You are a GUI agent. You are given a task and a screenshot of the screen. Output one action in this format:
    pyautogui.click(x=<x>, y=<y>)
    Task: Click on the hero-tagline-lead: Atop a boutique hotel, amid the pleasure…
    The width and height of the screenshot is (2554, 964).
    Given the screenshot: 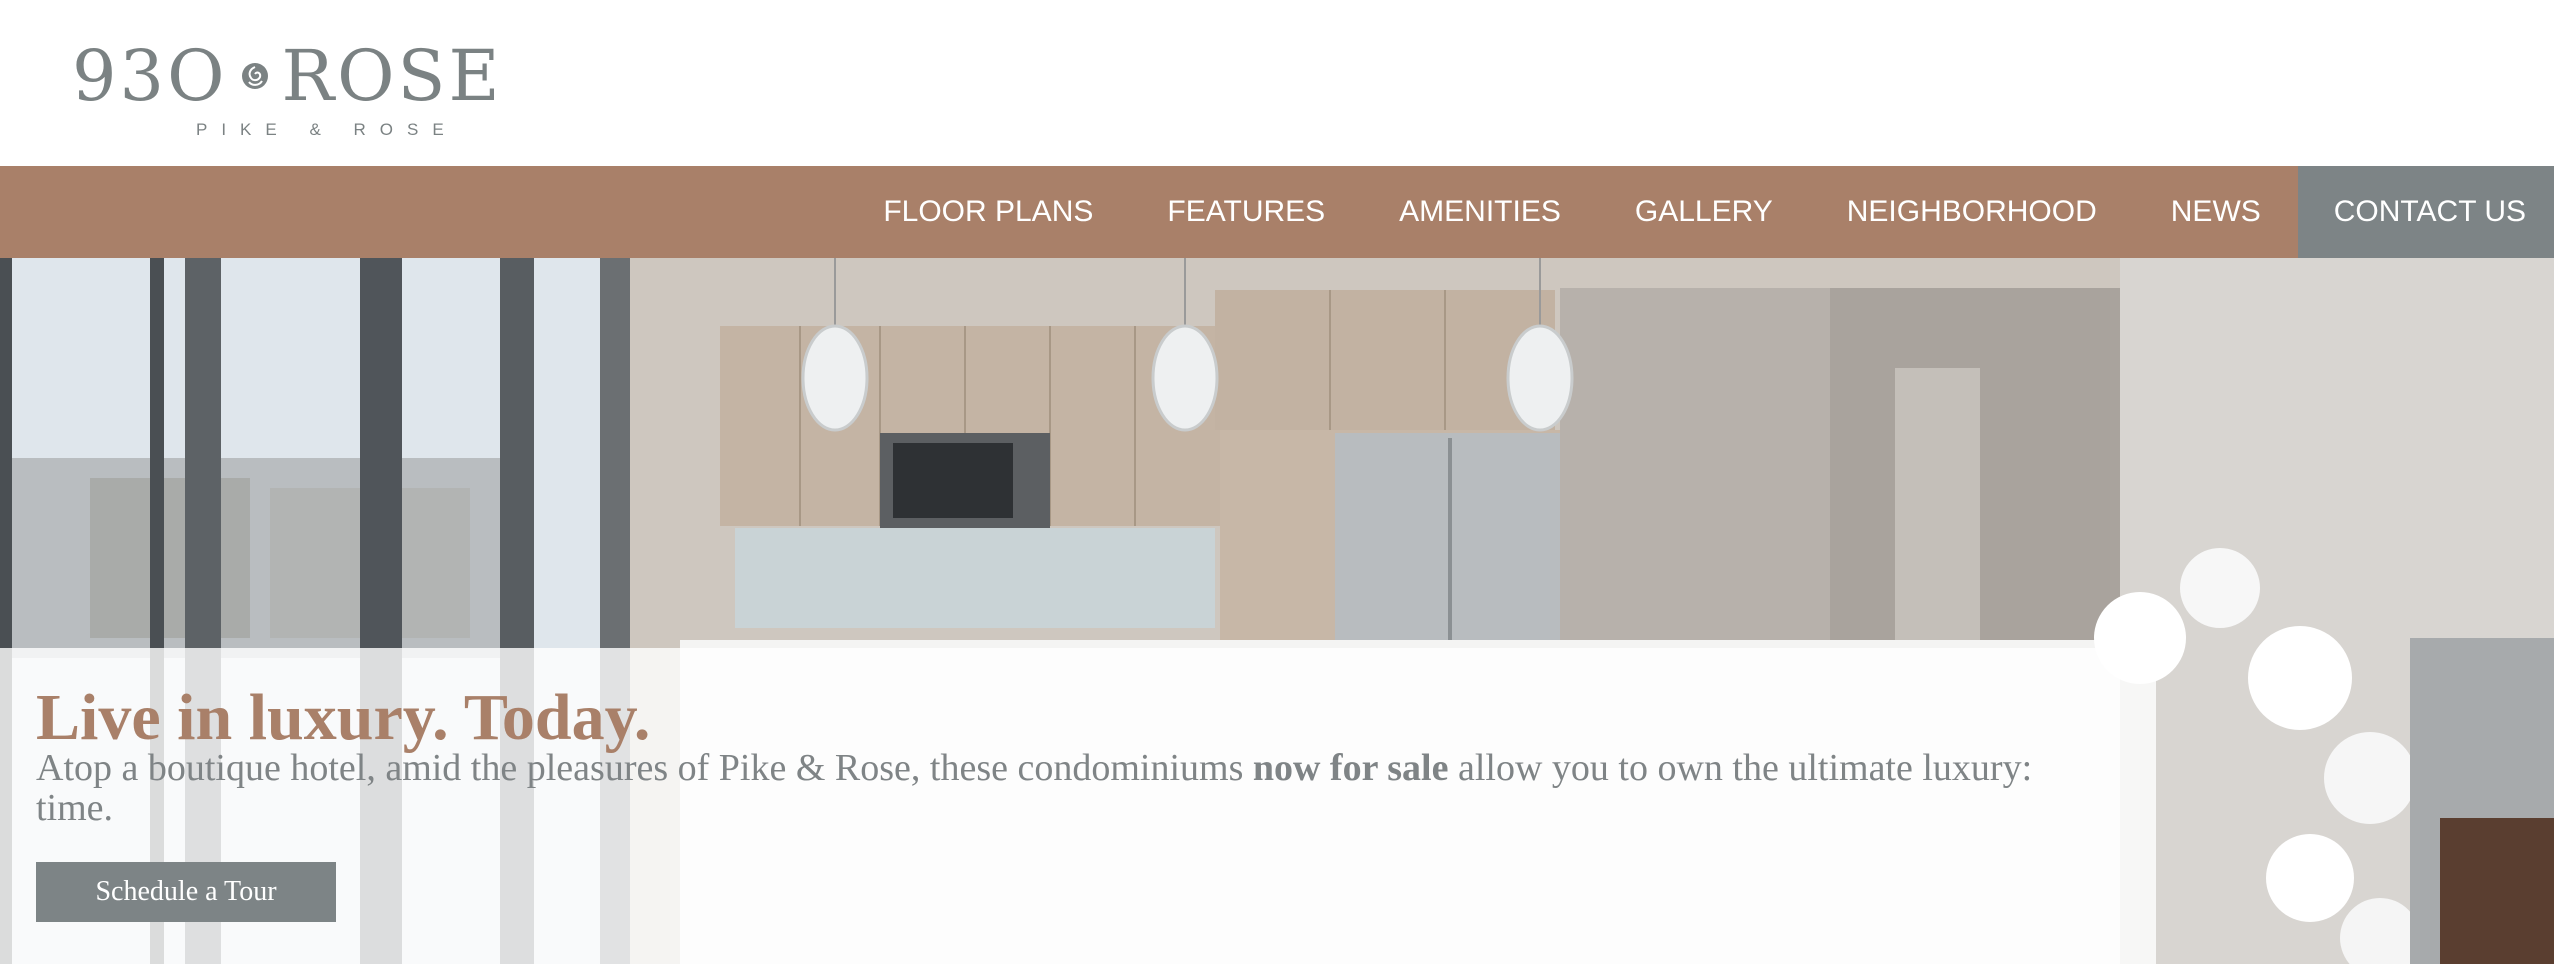 What is the action you would take?
    pyautogui.click(x=644, y=768)
    